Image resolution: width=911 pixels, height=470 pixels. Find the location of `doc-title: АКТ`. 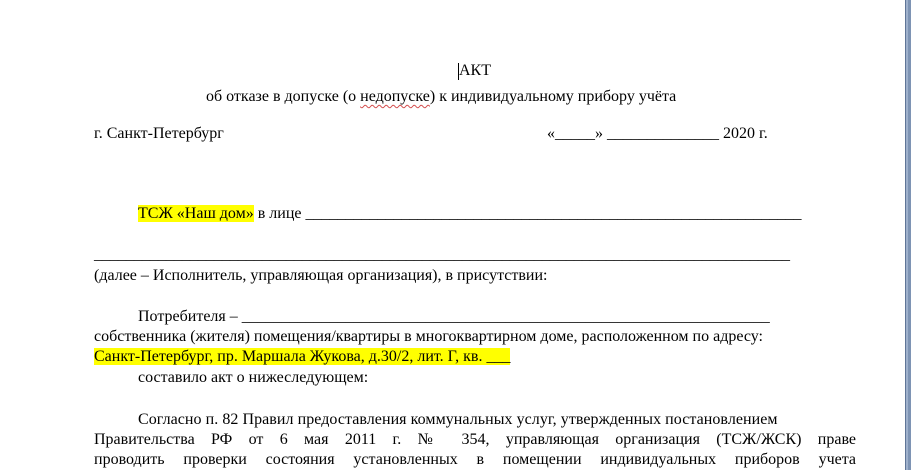

doc-title: АКТ is located at coordinates (475, 70).